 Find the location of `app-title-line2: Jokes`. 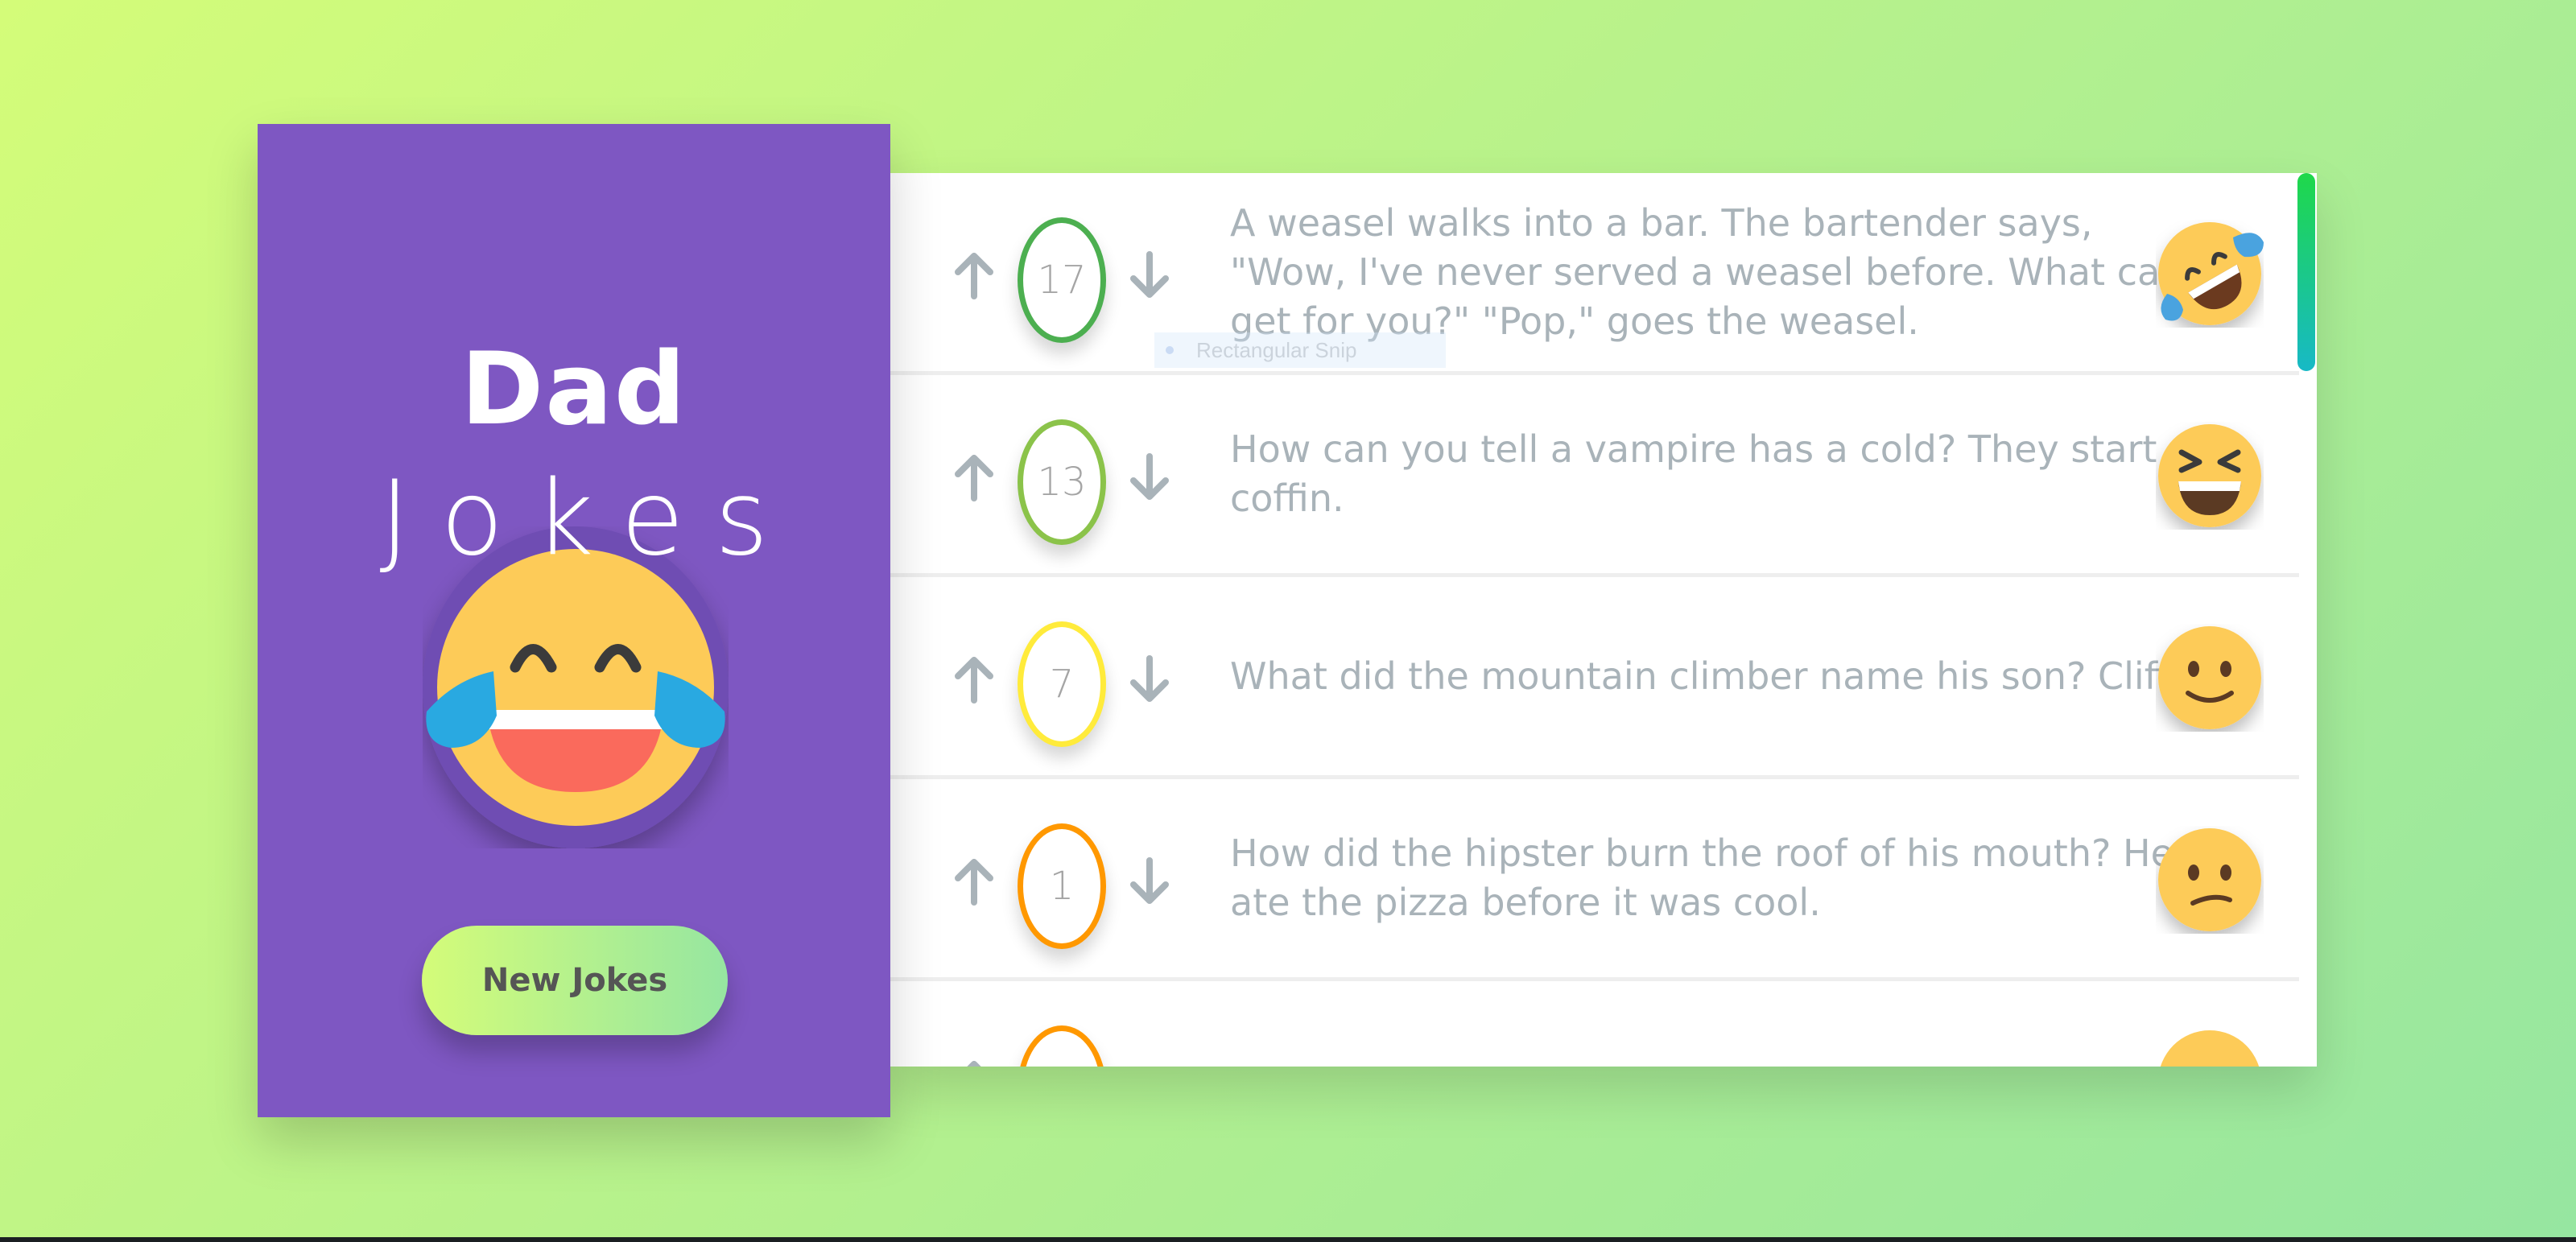

app-title-line2: Jokes is located at coordinates (589, 519).